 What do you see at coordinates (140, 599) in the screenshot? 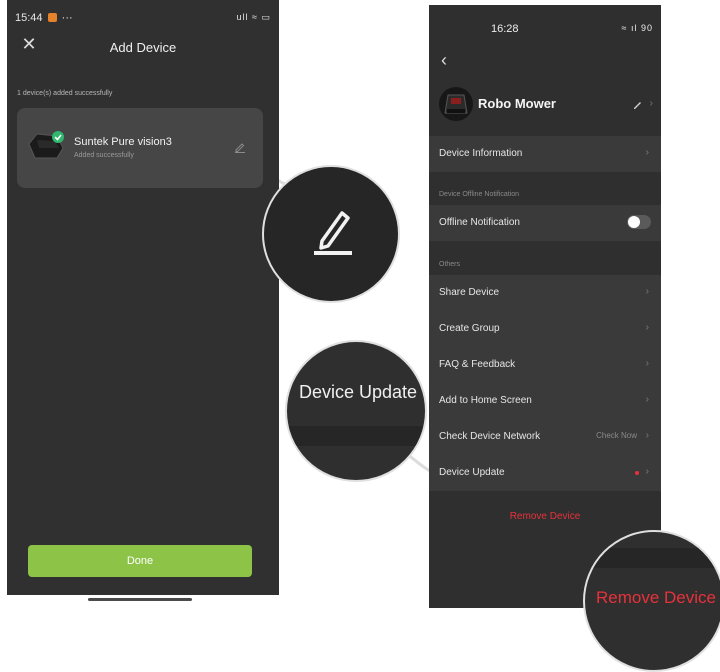
I see `home-indicator` at bounding box center [140, 599].